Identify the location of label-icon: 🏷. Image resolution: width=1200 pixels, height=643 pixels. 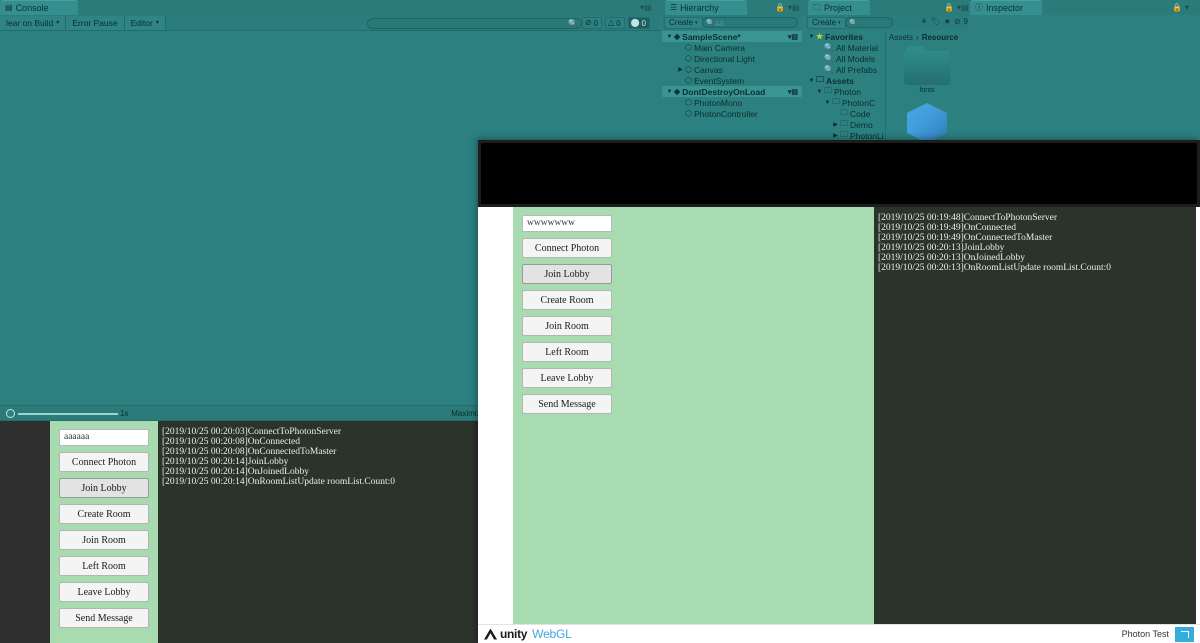
(936, 21).